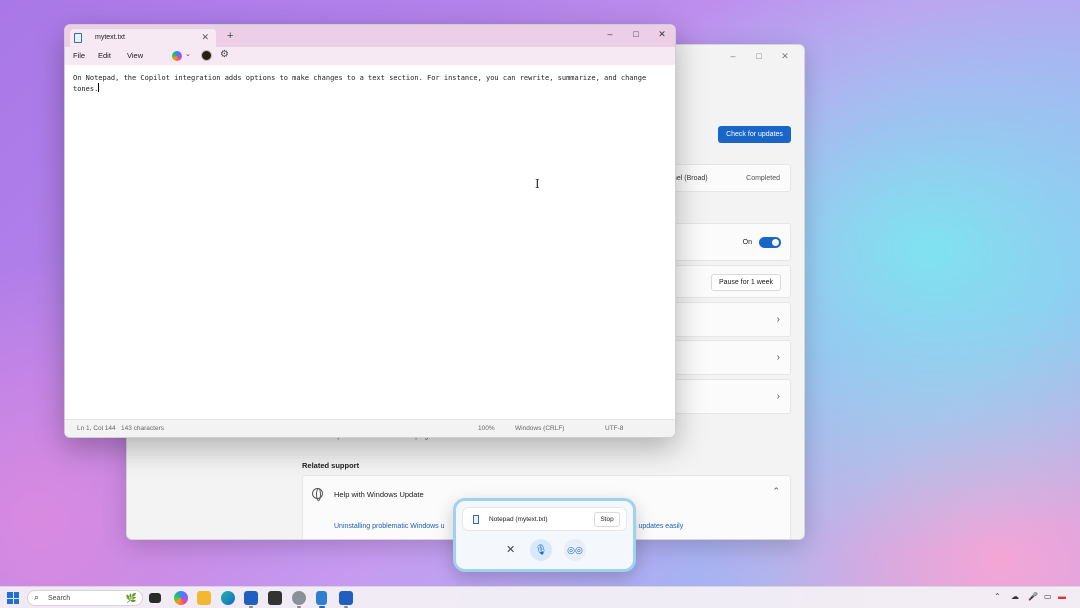 This screenshot has width=1080, height=608. I want to click on ibeam-cursor-icon: I, so click(537, 184).